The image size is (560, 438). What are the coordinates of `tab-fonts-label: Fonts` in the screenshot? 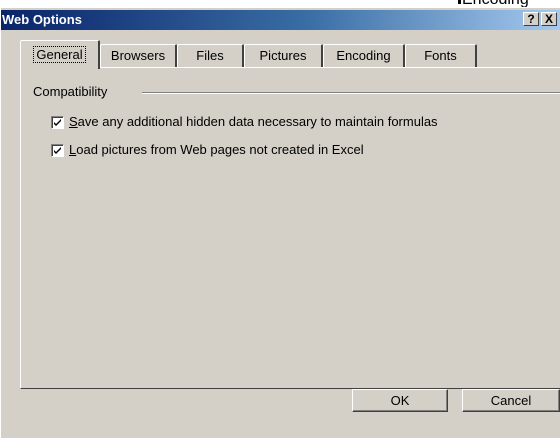 It's located at (440, 55).